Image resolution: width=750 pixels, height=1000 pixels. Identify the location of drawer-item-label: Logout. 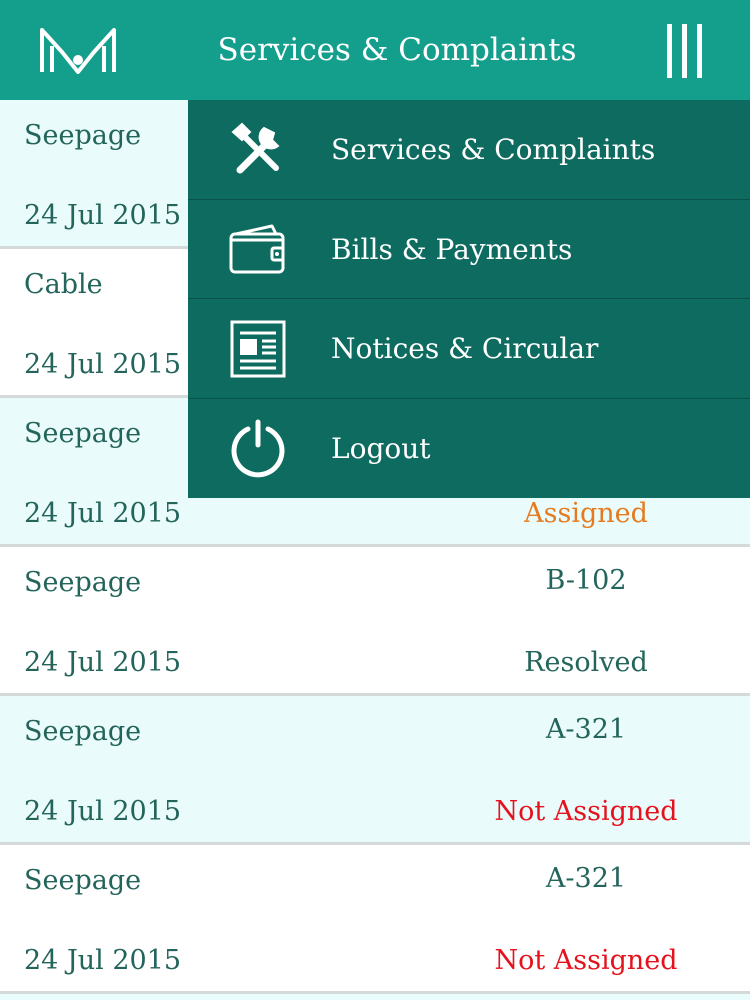
(381, 448).